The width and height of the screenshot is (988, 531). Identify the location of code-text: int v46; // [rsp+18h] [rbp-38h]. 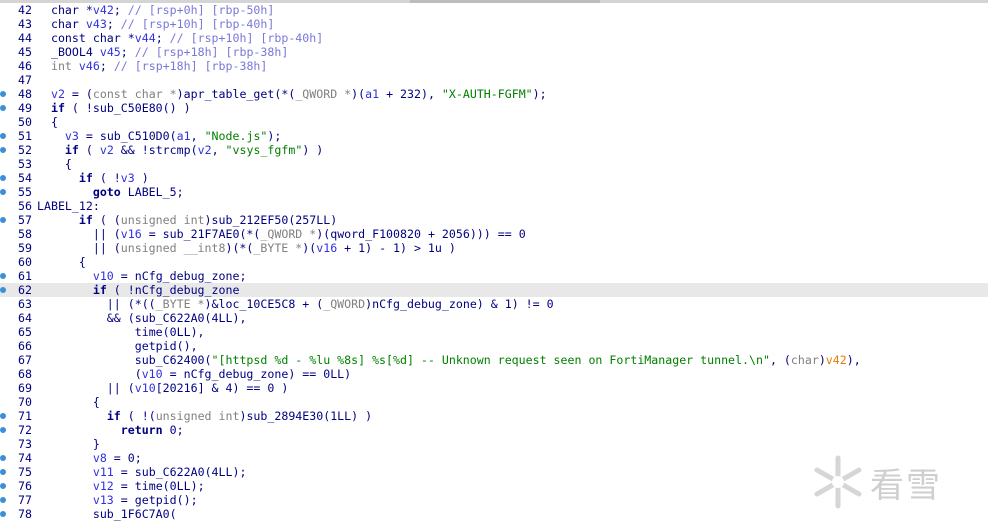
(159, 66).